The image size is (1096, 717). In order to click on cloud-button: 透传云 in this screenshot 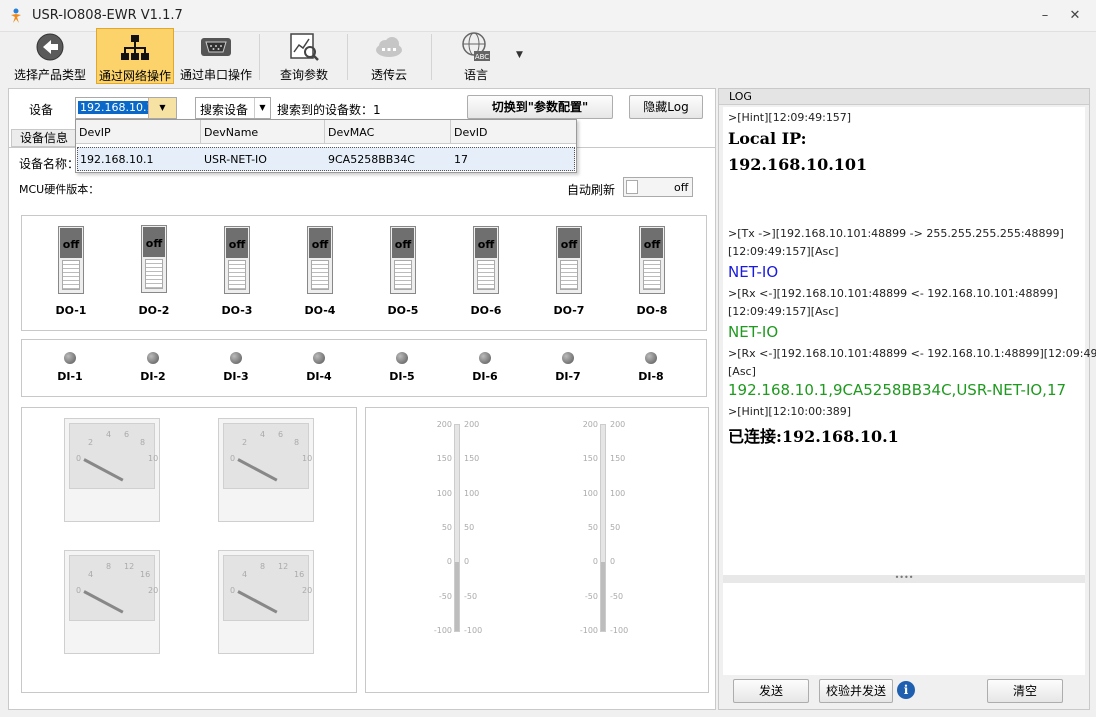, I will do `click(389, 56)`.